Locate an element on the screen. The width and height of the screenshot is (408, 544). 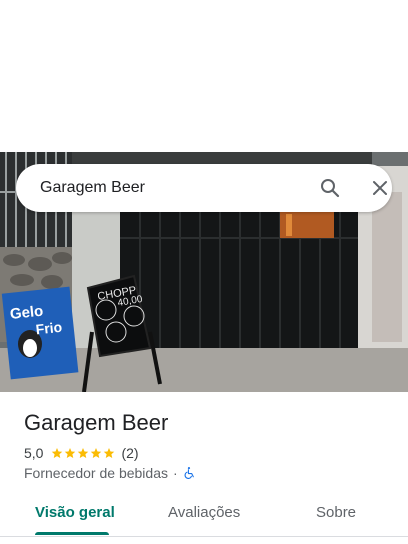
review-count: (2) is located at coordinates (129, 453).